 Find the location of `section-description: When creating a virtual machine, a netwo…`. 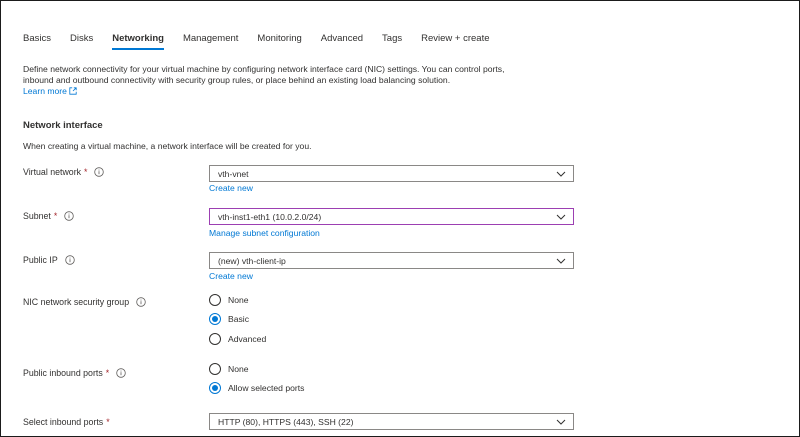

section-description: When creating a virtual machine, a netwo… is located at coordinates (167, 146).